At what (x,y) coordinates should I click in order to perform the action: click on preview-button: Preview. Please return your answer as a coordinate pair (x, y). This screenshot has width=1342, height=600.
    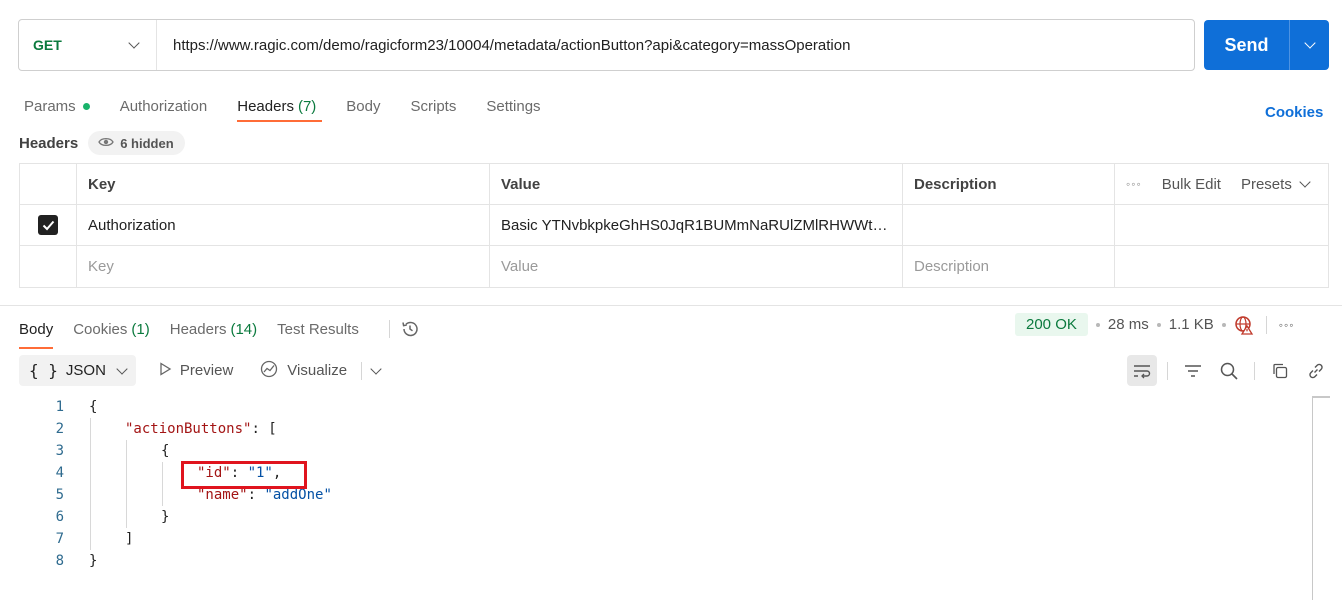
    Looking at the image, I should click on (196, 370).